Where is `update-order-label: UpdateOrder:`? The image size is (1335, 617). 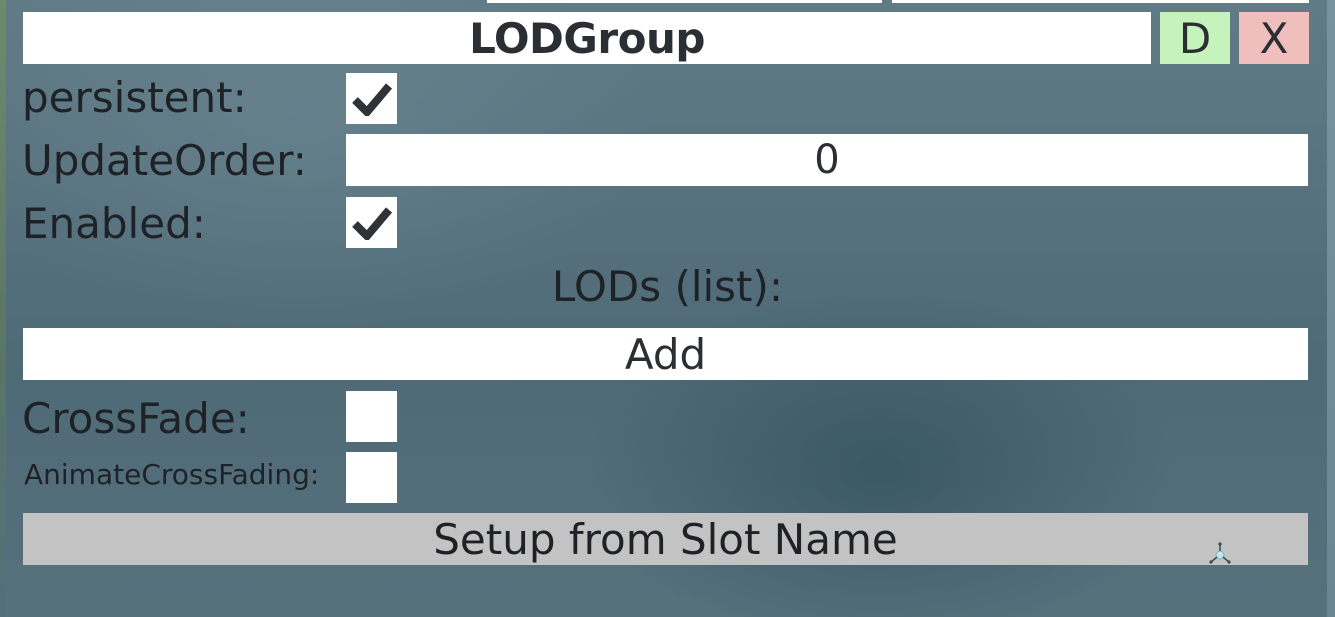
update-order-label: UpdateOrder: is located at coordinates (164, 160).